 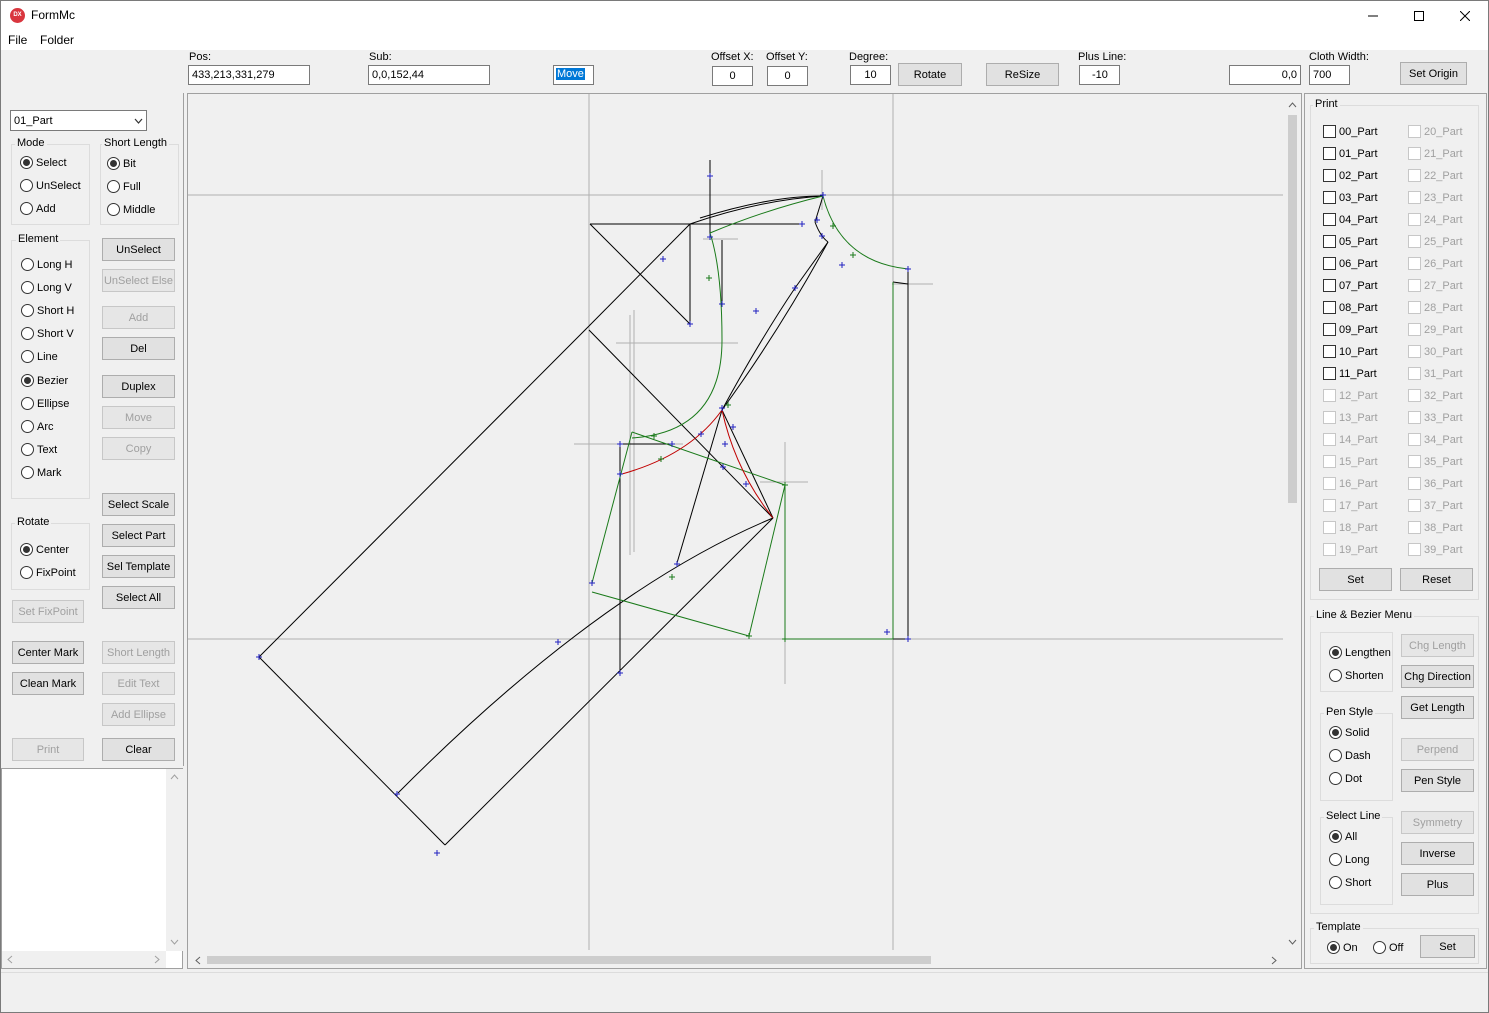 What do you see at coordinates (1345, 778) in the screenshot?
I see `pen-dot-radio: Dot` at bounding box center [1345, 778].